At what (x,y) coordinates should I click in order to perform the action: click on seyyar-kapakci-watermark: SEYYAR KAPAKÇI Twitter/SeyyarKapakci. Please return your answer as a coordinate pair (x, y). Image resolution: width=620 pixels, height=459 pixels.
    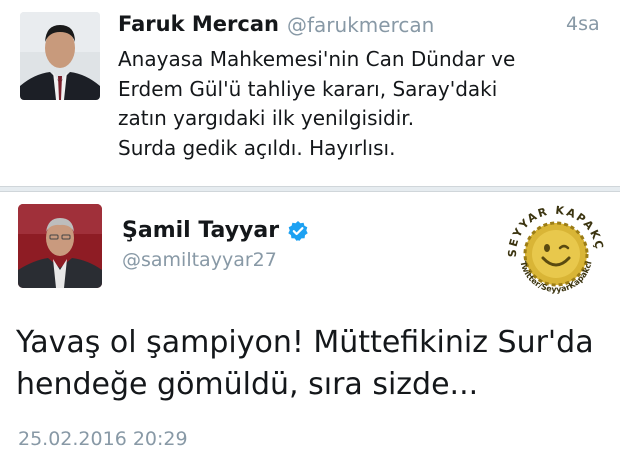
    Looking at the image, I should click on (554, 247).